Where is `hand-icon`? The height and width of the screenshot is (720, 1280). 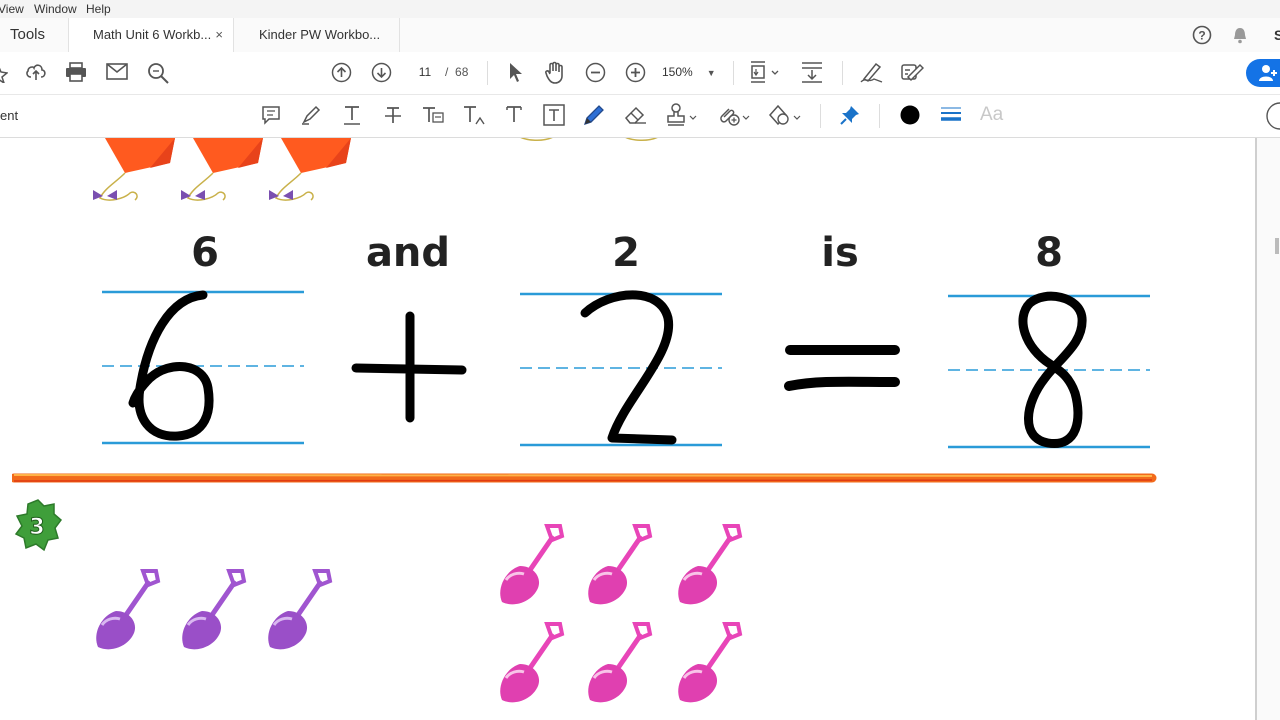
hand-icon is located at coordinates (555, 72).